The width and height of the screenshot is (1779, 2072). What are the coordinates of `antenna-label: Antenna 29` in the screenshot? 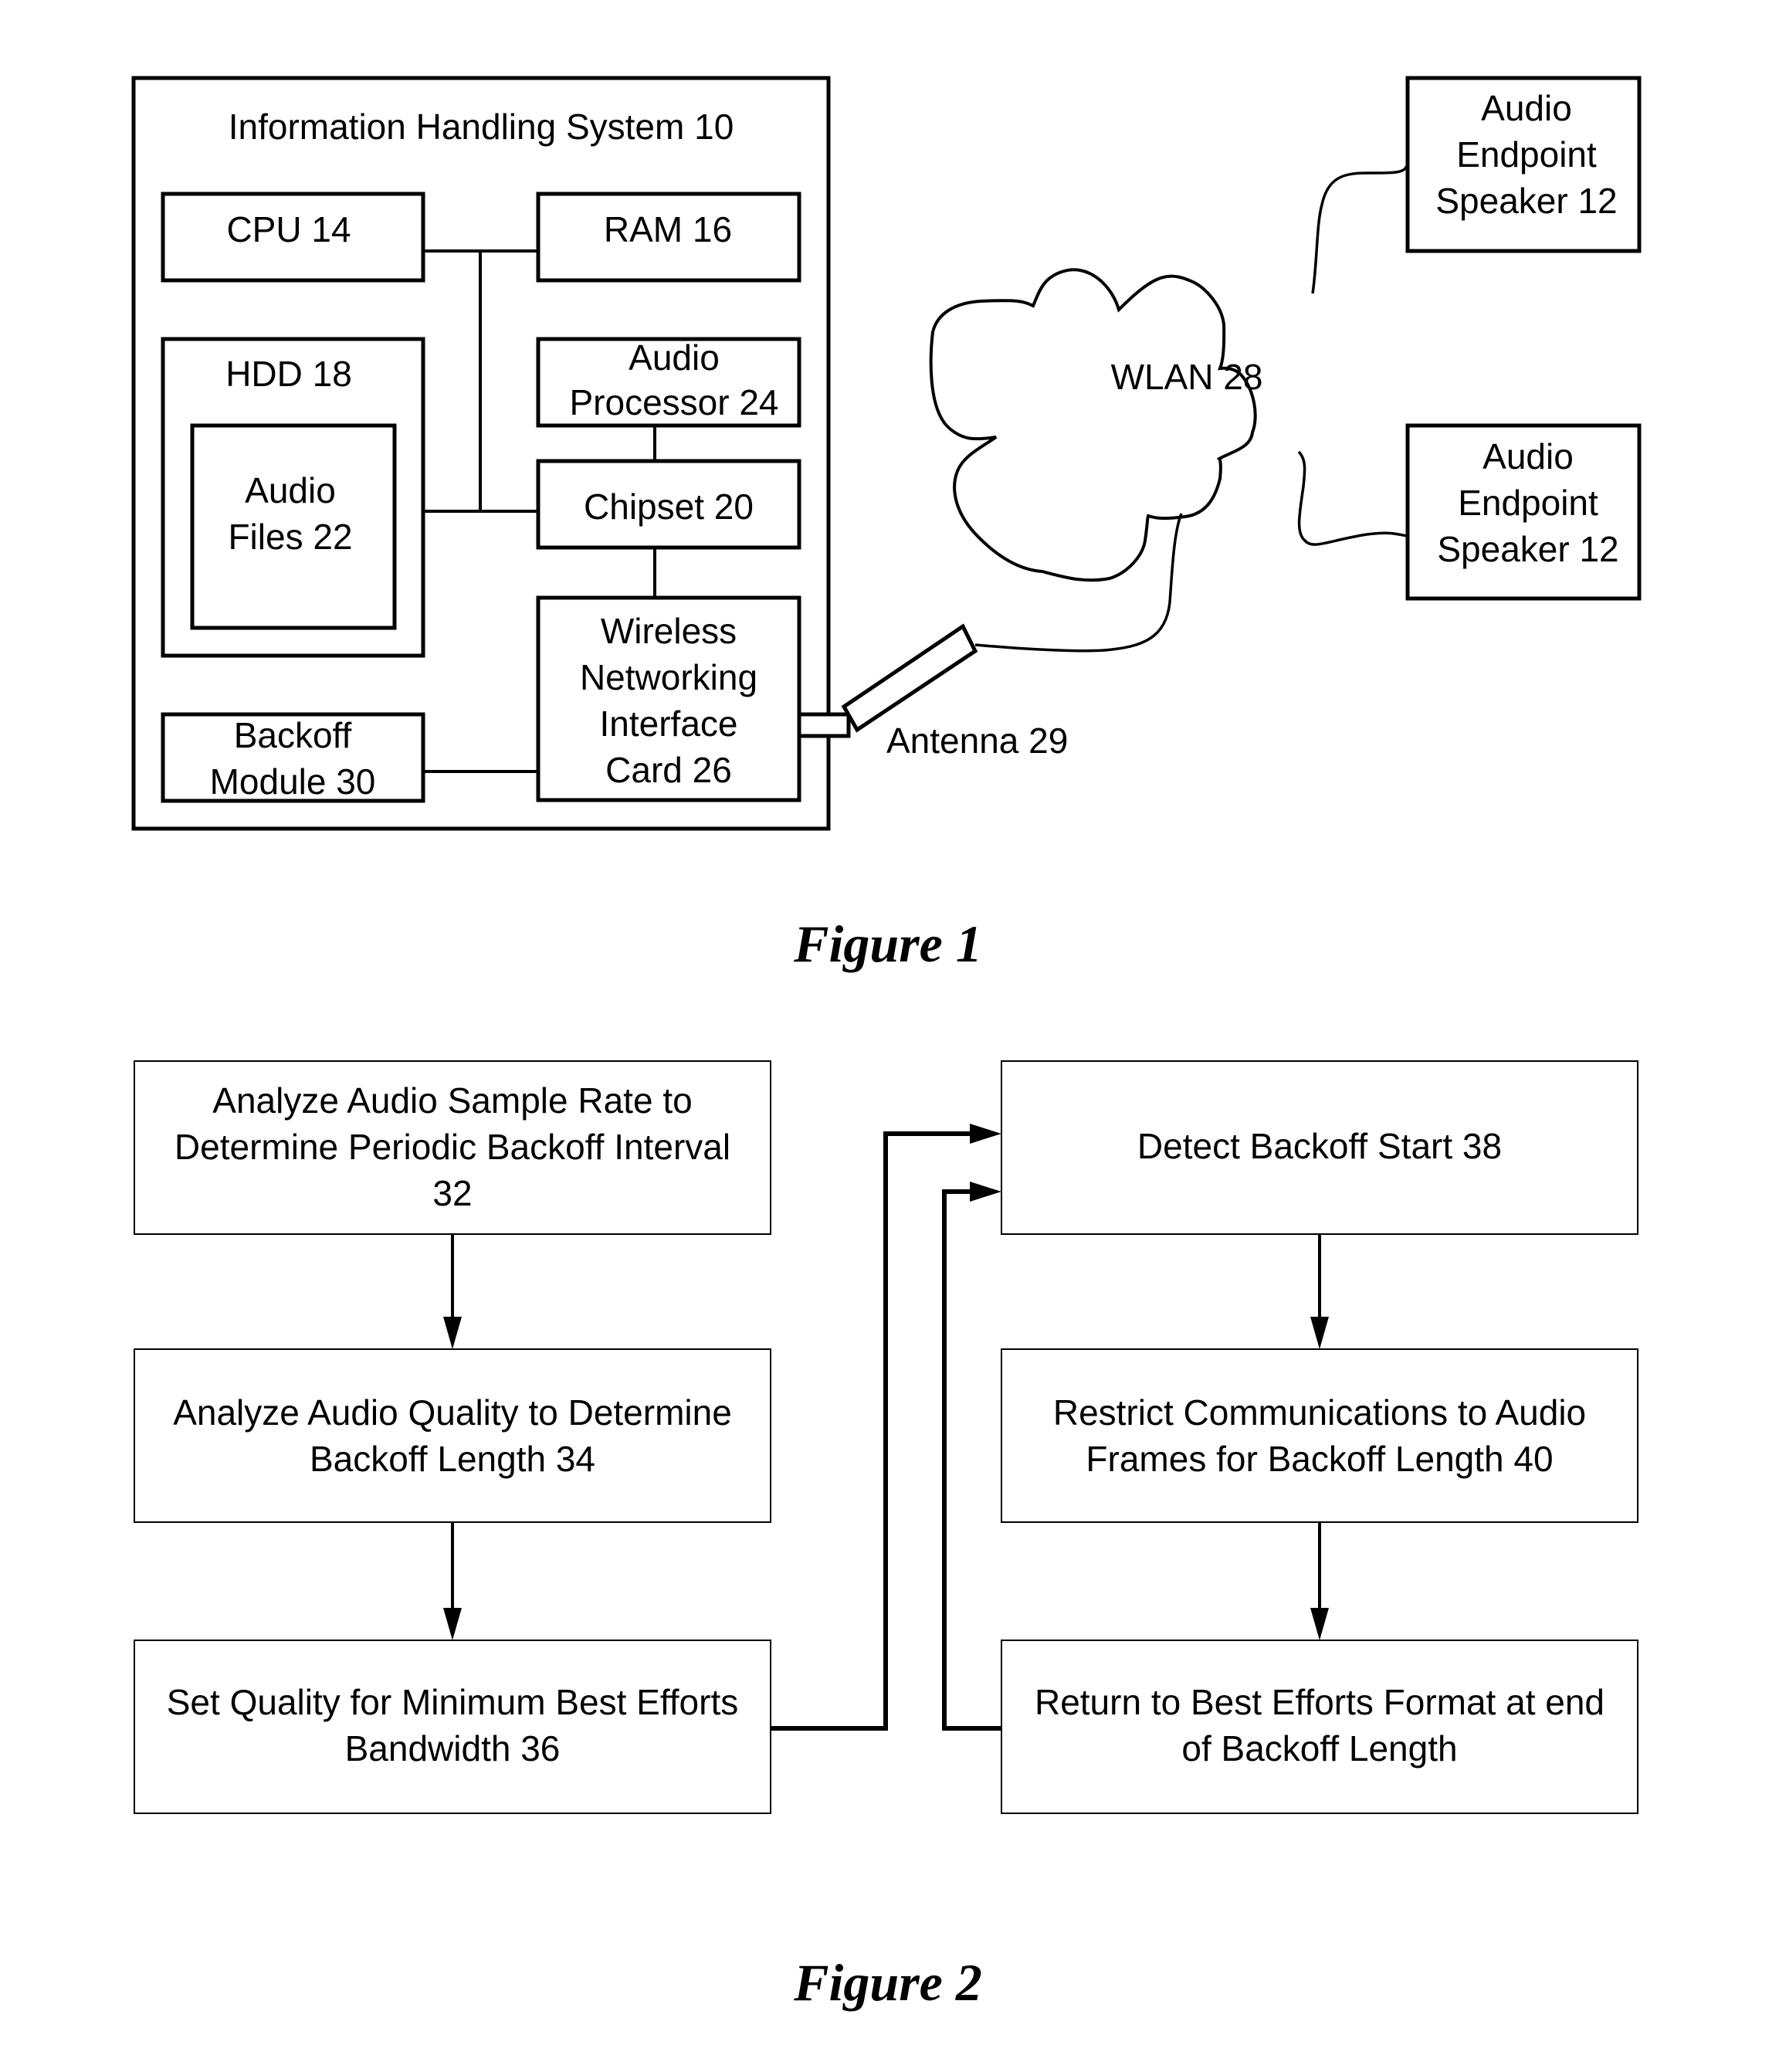 It's located at (977, 741).